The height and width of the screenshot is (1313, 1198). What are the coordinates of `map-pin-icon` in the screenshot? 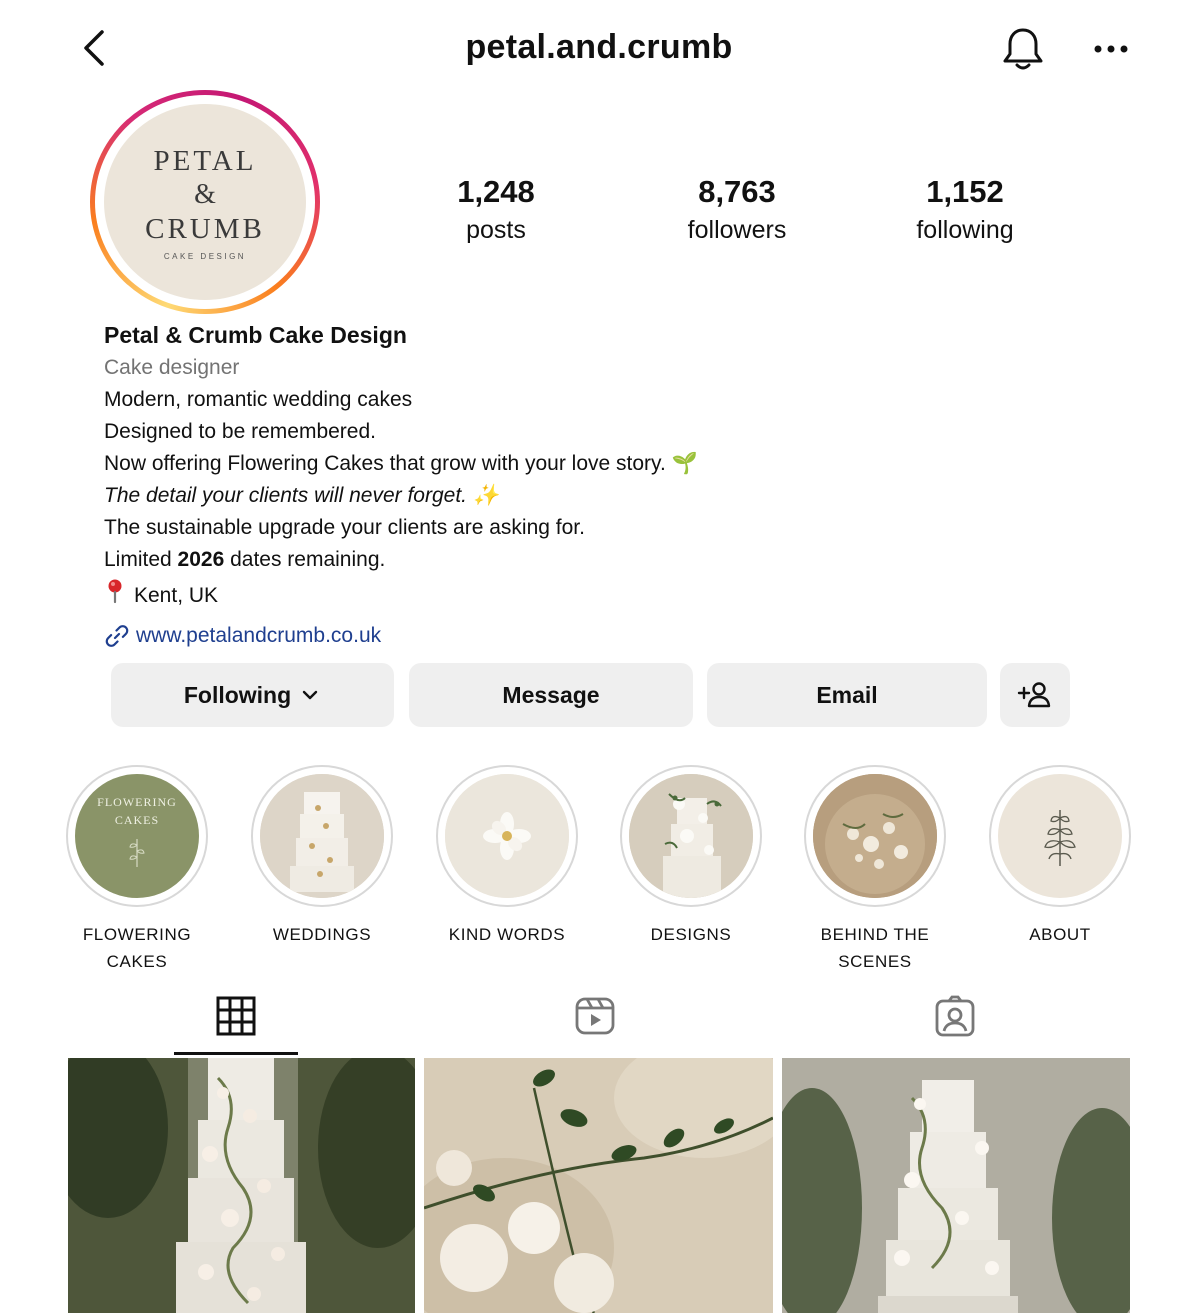 It's located at (115, 596).